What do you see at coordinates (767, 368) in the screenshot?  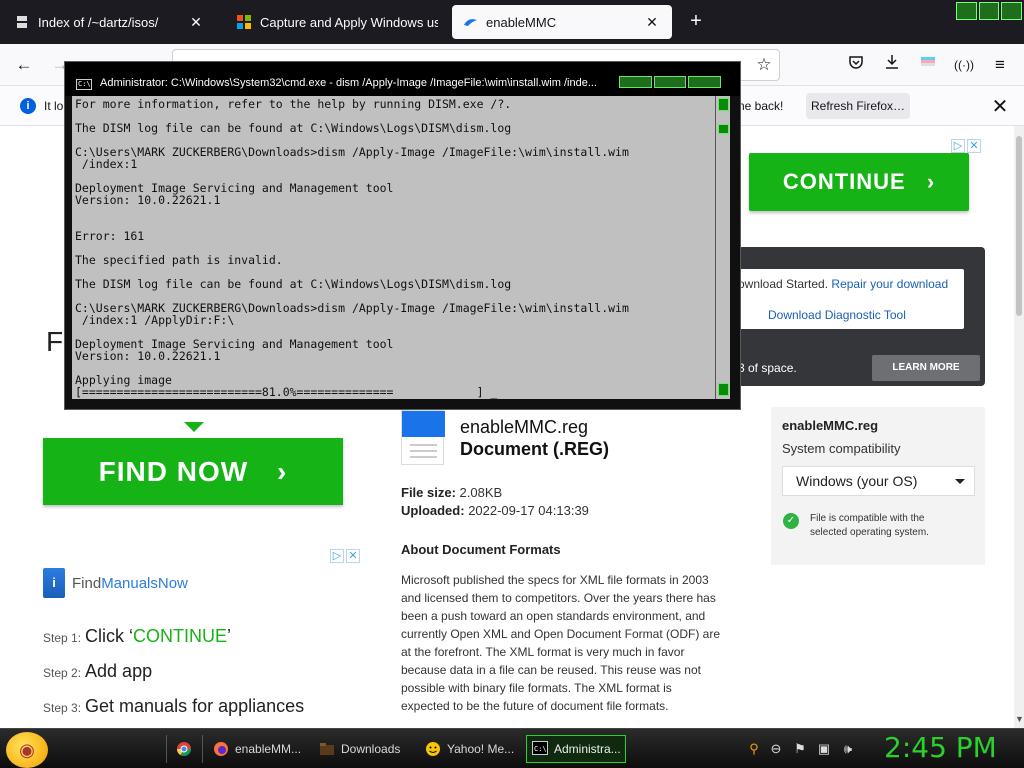 I see `space-text: 3 of space.` at bounding box center [767, 368].